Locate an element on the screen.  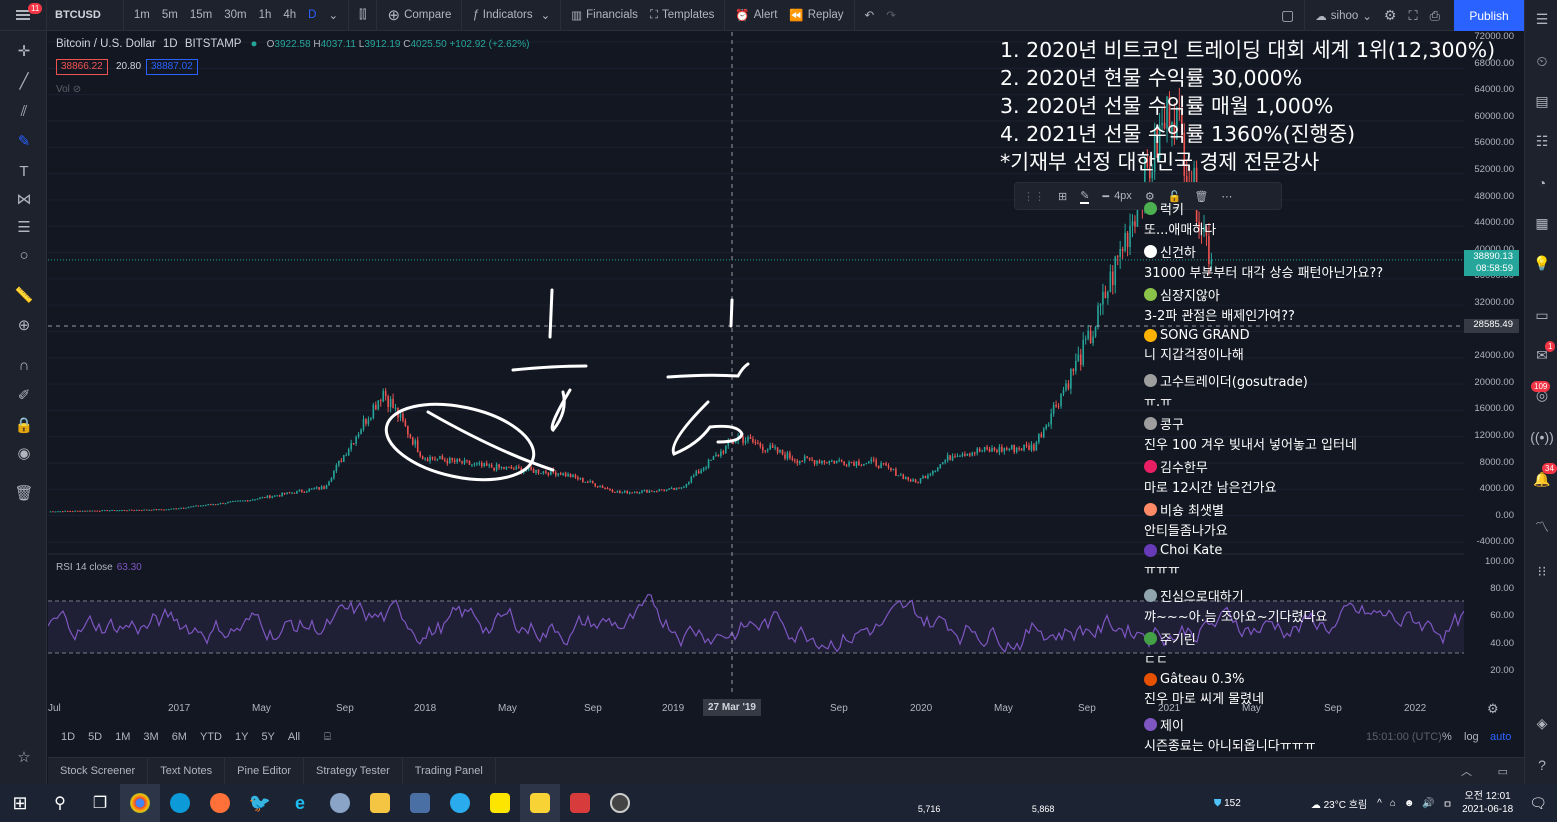
main-menu-button: 11 is located at coordinates (23, 15).